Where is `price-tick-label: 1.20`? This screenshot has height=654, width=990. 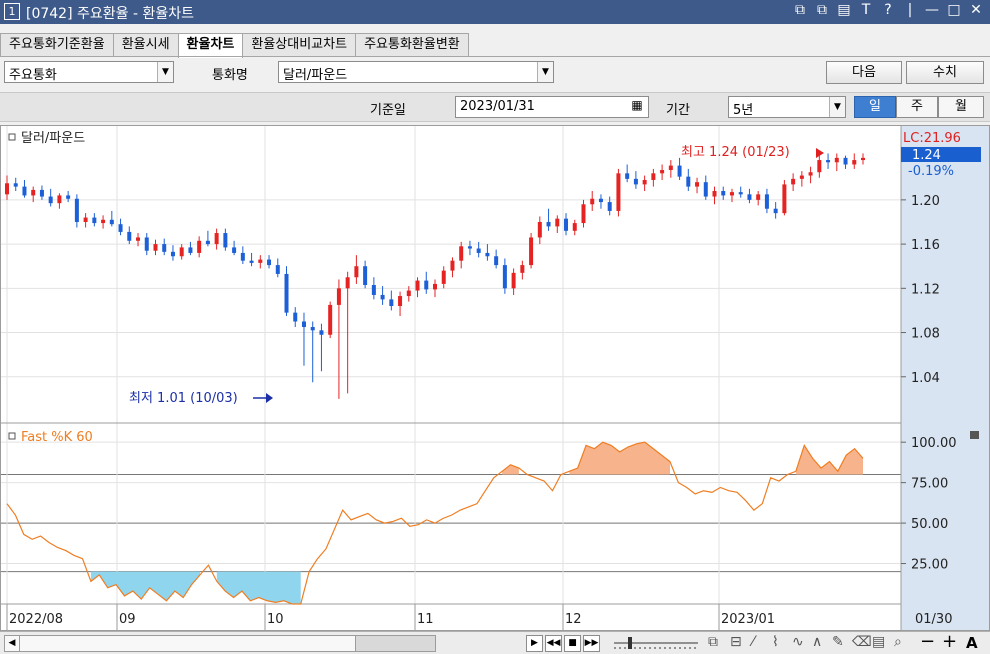 price-tick-label: 1.20 is located at coordinates (925, 201).